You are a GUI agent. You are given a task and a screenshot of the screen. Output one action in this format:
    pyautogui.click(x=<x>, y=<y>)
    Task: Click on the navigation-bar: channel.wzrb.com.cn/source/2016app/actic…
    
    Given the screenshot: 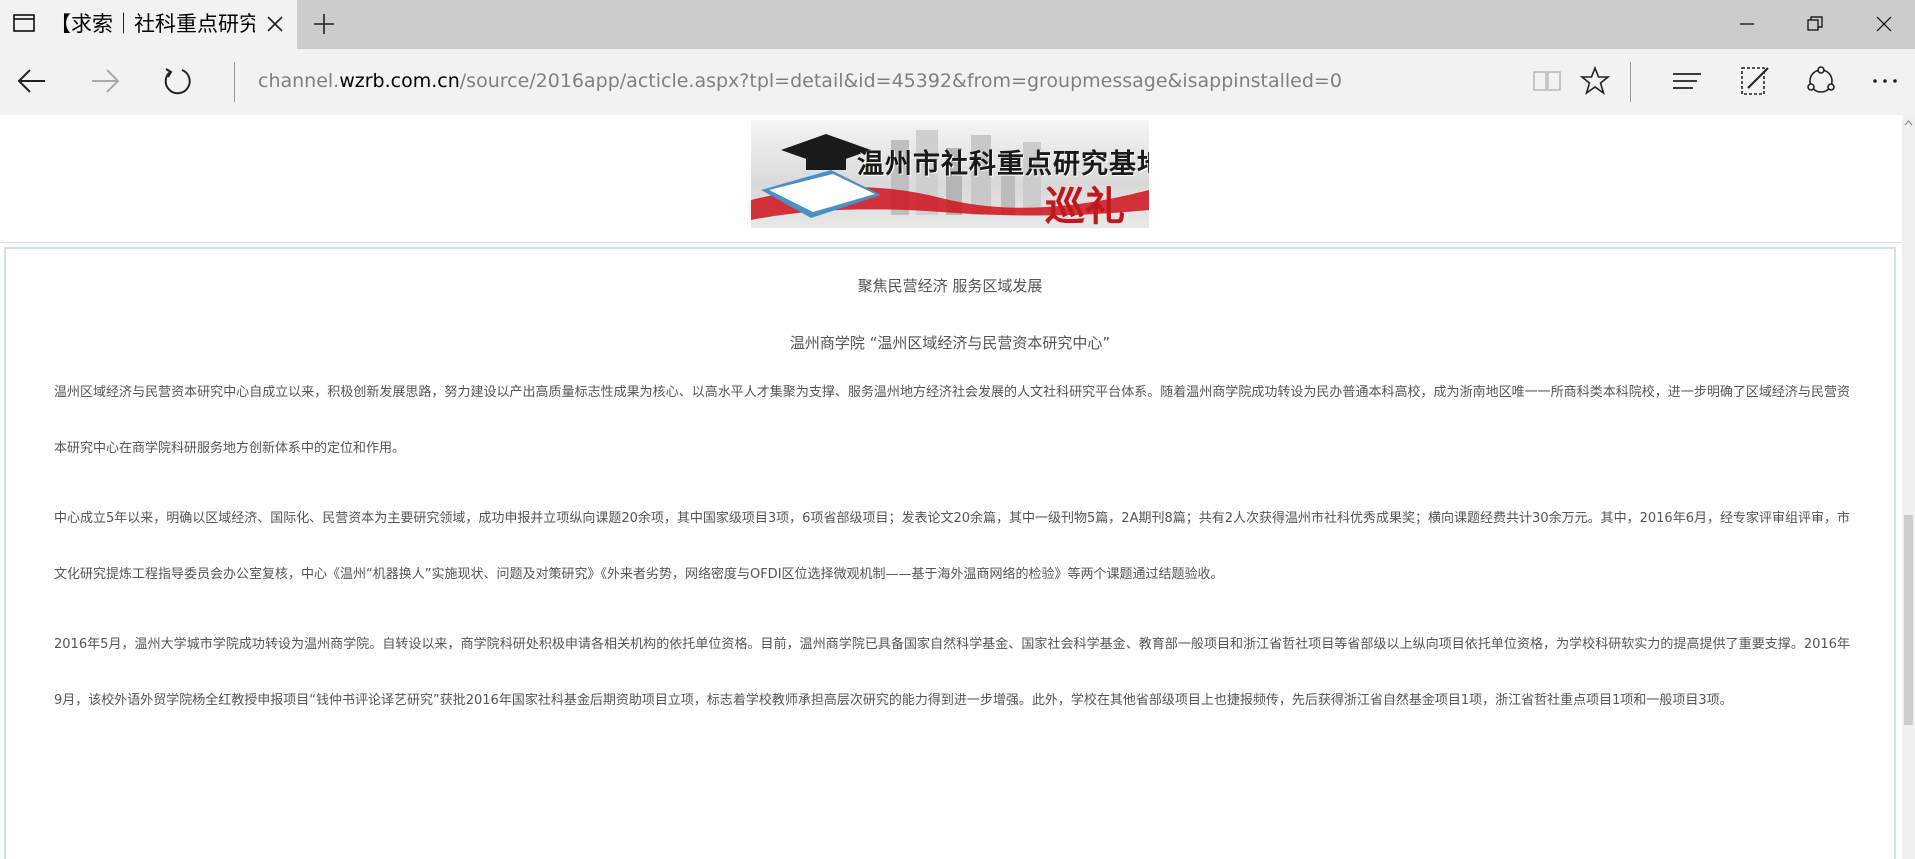 What is the action you would take?
    pyautogui.click(x=957, y=82)
    